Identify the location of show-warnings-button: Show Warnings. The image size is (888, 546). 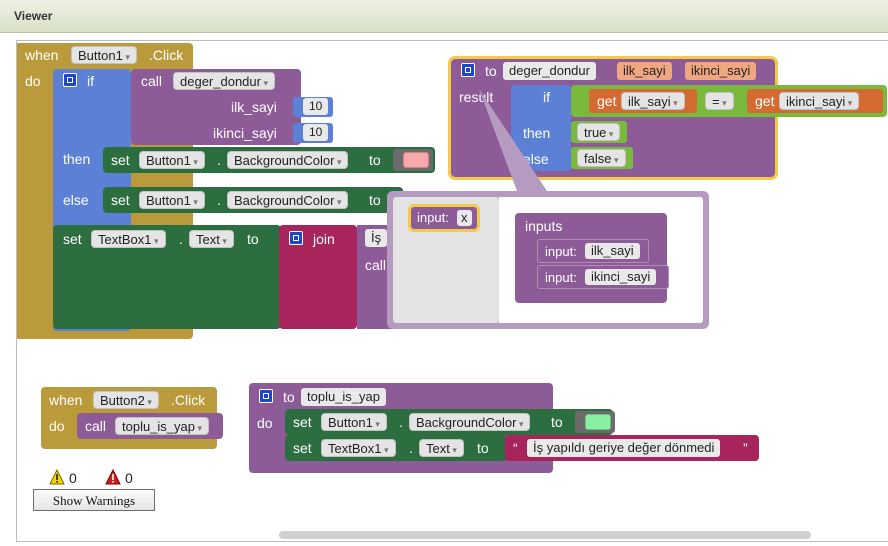
(94, 500).